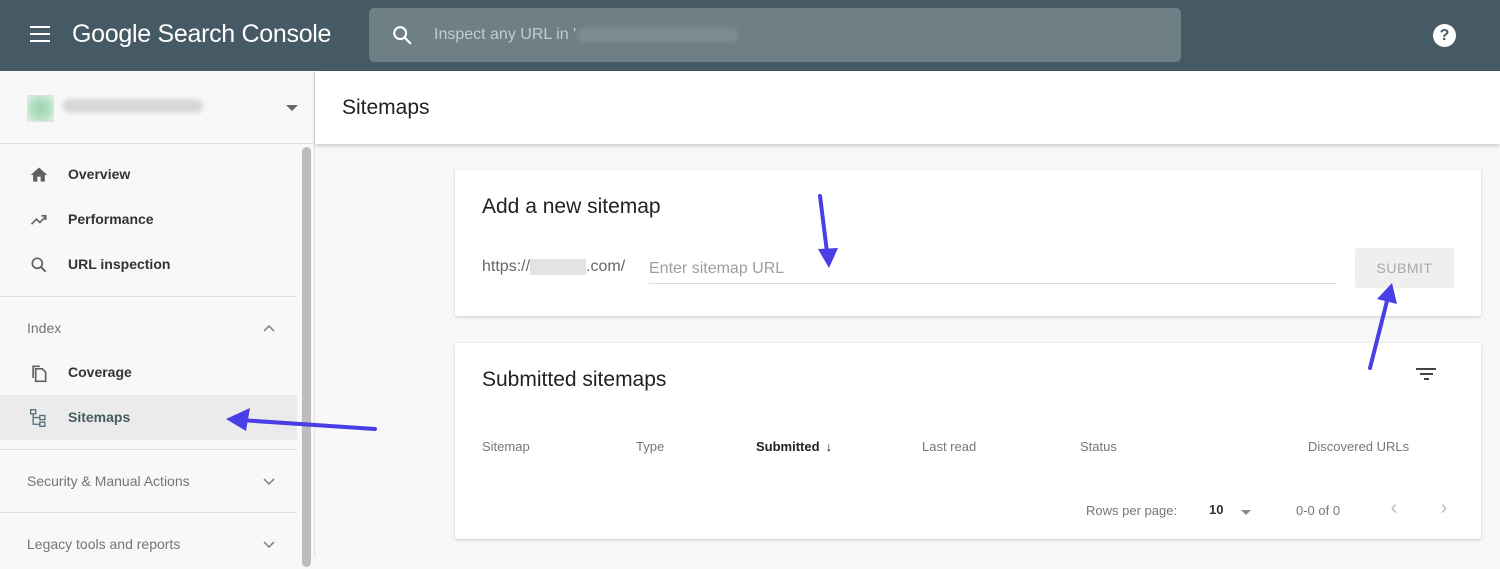  What do you see at coordinates (111, 34) in the screenshot?
I see `app-title-google: Google` at bounding box center [111, 34].